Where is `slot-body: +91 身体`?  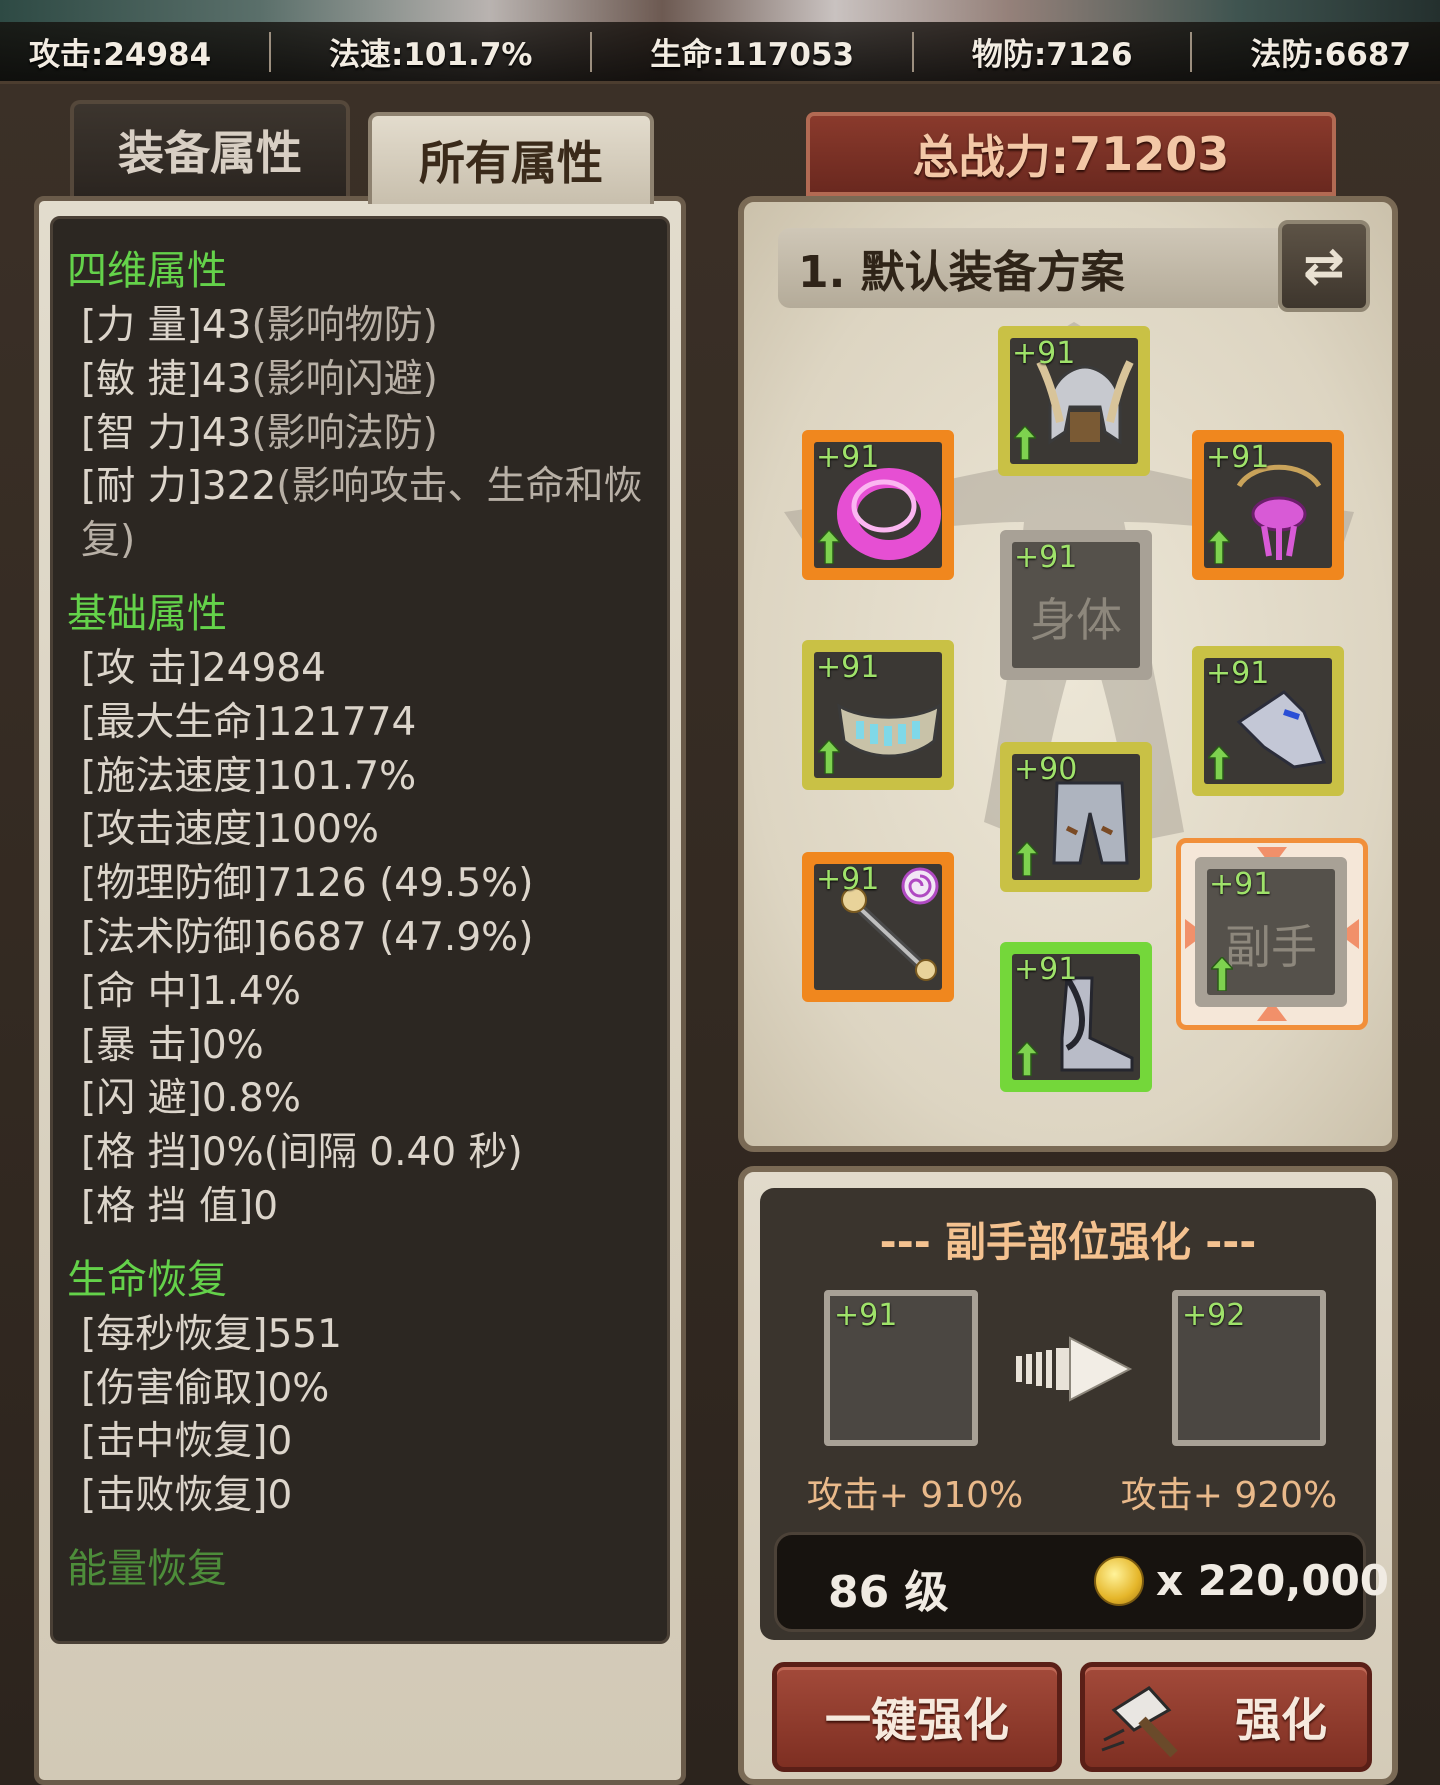
slot-body: +91 身体 is located at coordinates (1076, 605).